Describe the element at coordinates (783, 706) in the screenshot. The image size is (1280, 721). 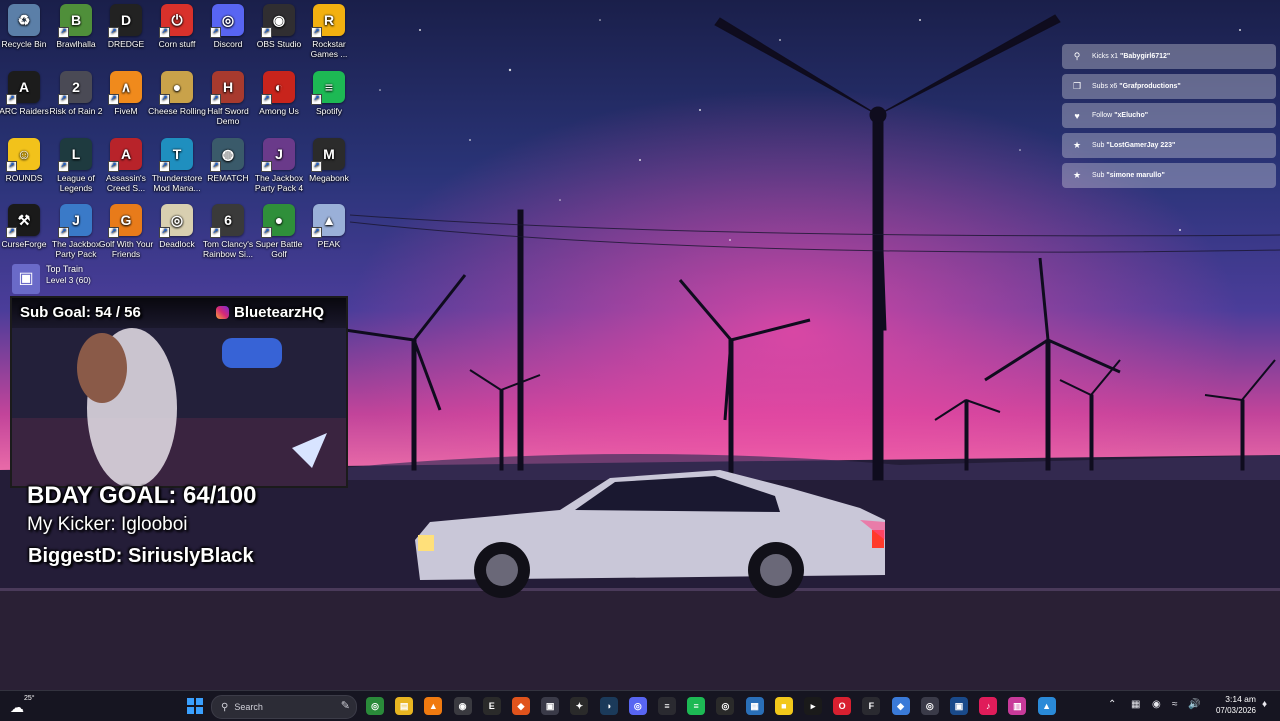
I see `sticky-notes-icon: ■` at that location.